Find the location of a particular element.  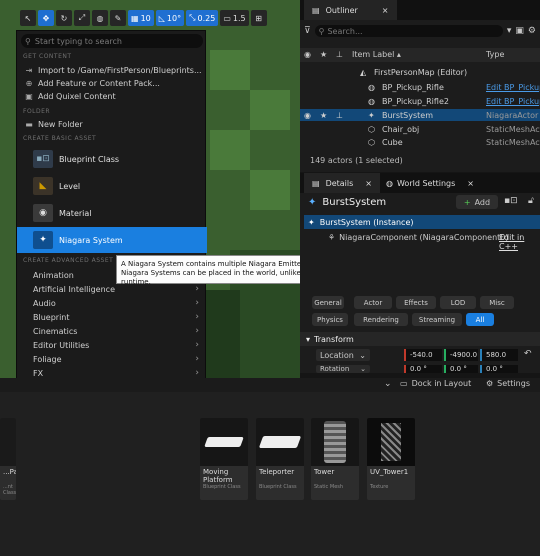

angle-snap-button: ◺ 10° is located at coordinates (170, 18).